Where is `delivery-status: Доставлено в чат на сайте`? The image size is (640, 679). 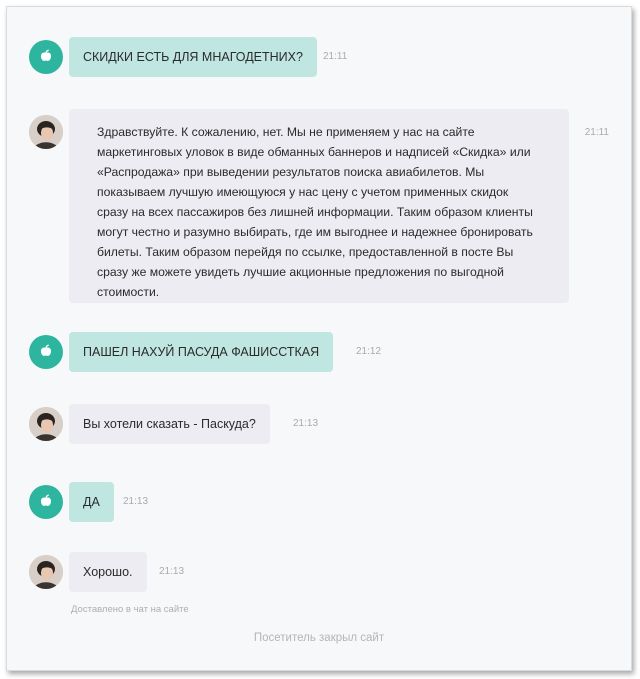 delivery-status: Доставлено в чат на сайте is located at coordinates (130, 609).